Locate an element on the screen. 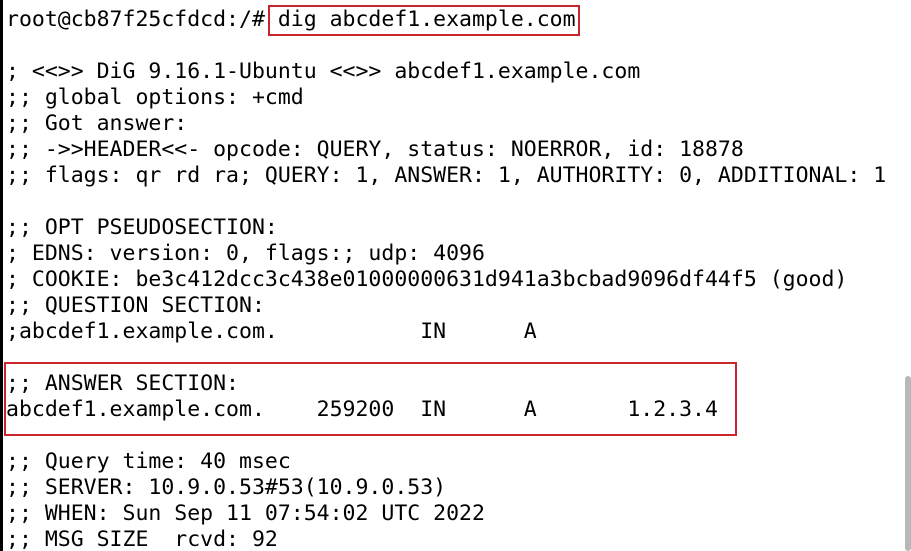 This screenshot has width=911, height=551. output-line: ;; Query time: 40 msec is located at coordinates (148, 461).